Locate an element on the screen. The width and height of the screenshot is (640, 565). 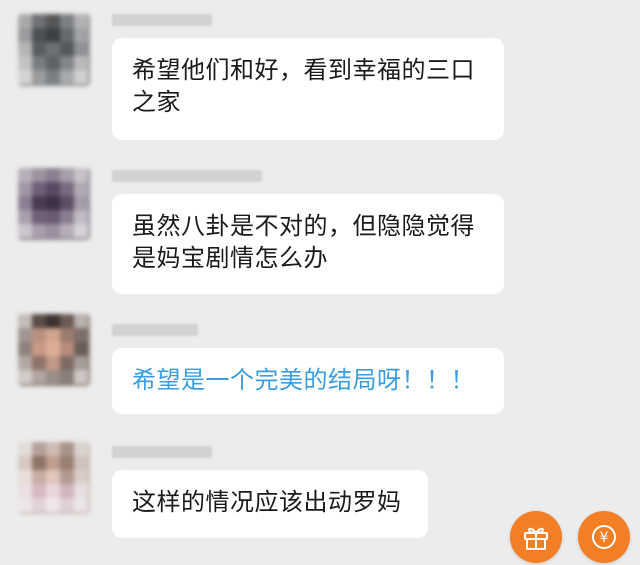
message-text: 希望他们和好，看到幸福的三口之家 is located at coordinates (303, 86).